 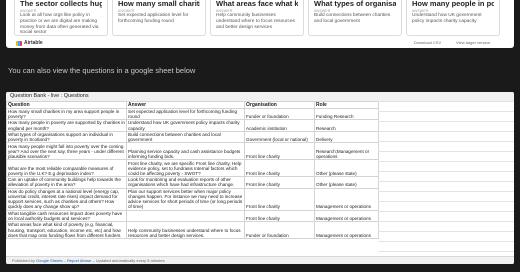 I want to click on sheet-header-row: Question Answer Organisation Role, so click(x=192, y=105).